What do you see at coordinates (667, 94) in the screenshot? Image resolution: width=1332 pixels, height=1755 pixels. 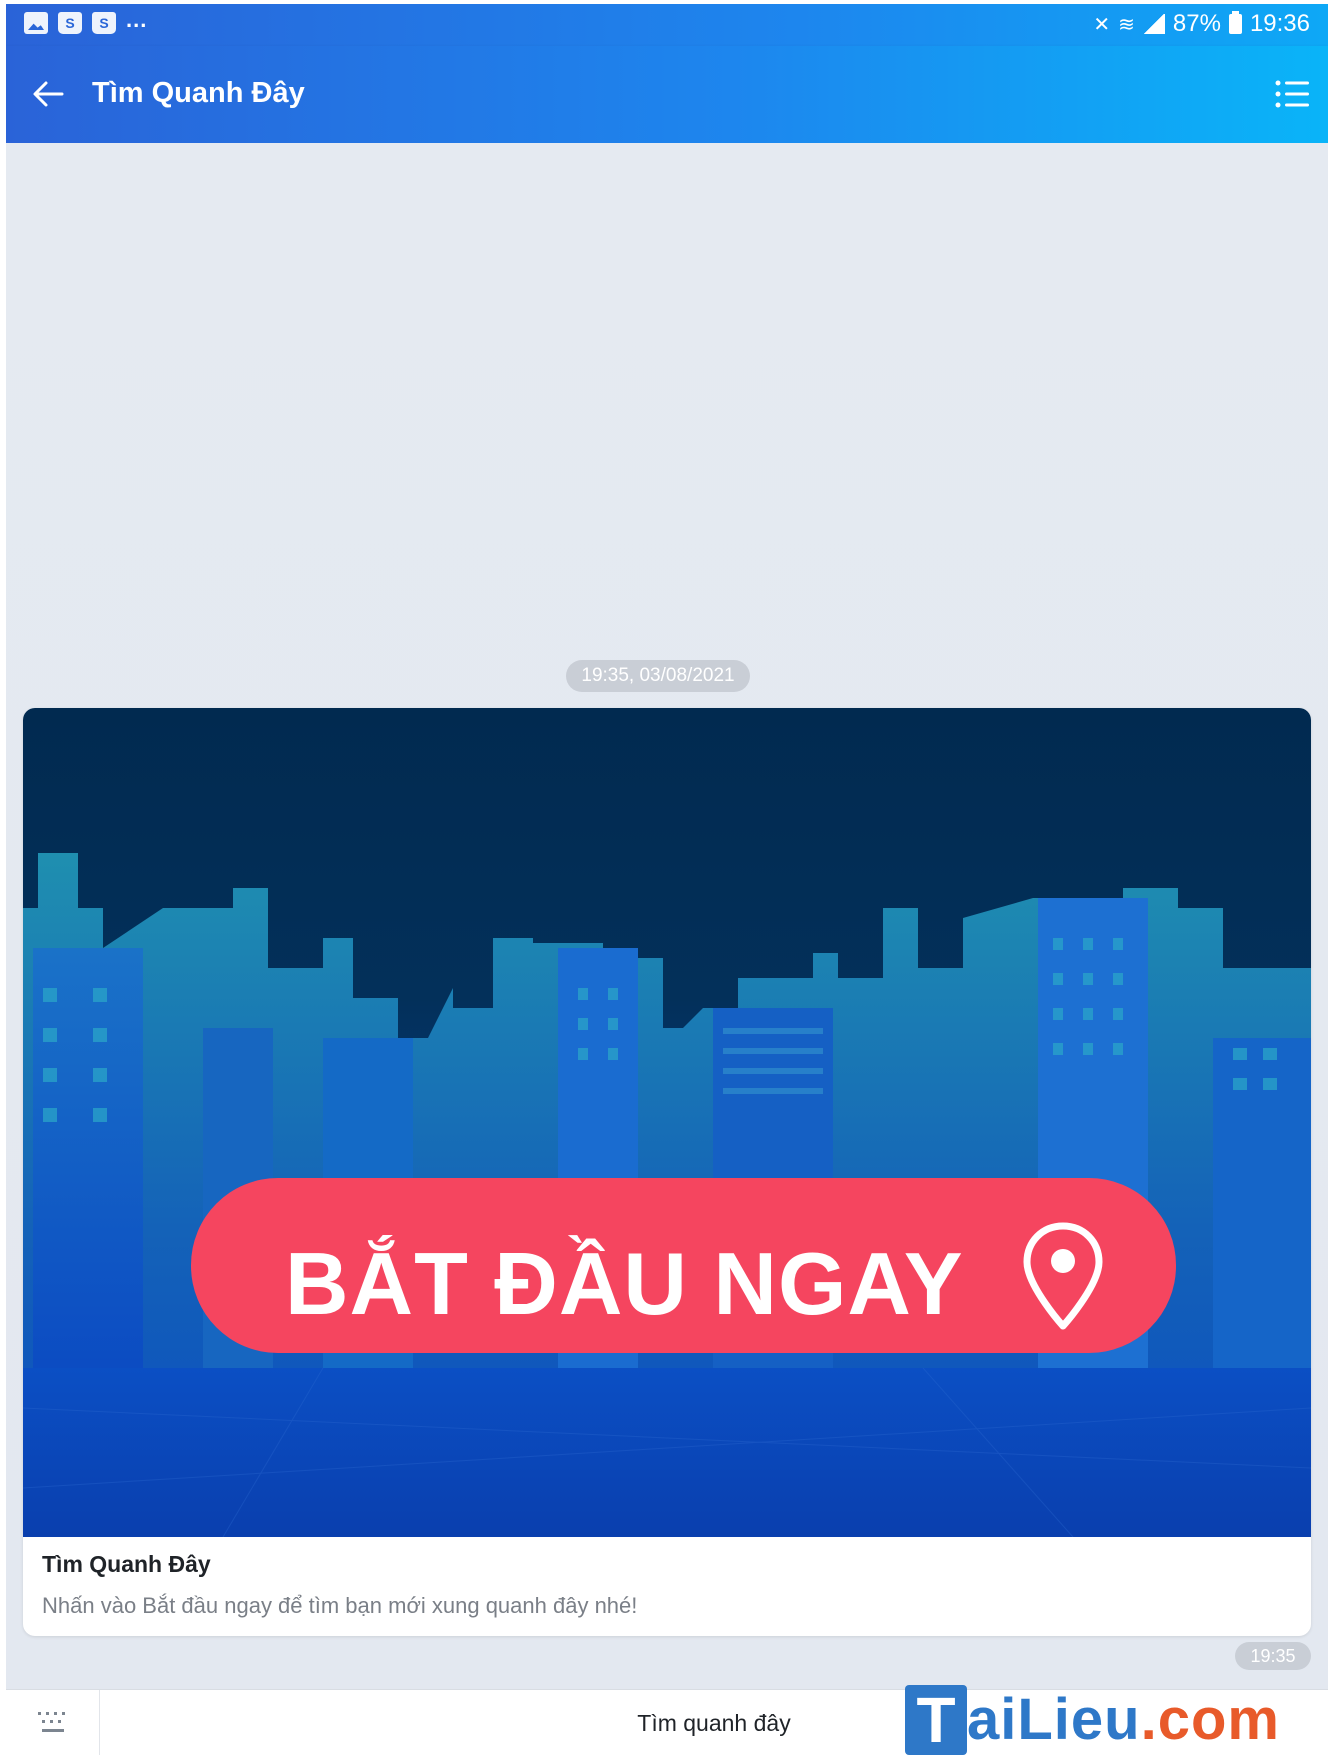 I see `app-bar: Tìm Quanh Đây` at bounding box center [667, 94].